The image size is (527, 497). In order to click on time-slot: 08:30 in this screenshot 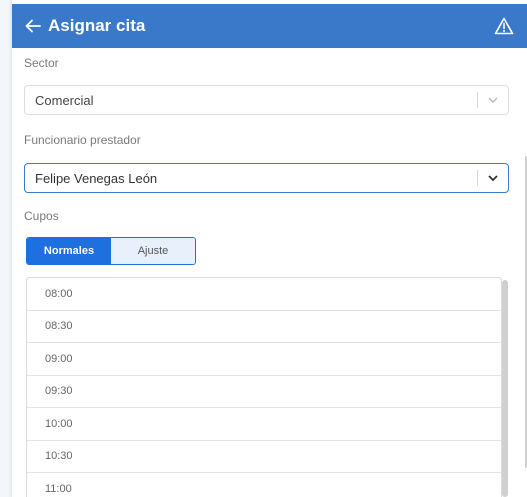, I will do `click(264, 327)`.